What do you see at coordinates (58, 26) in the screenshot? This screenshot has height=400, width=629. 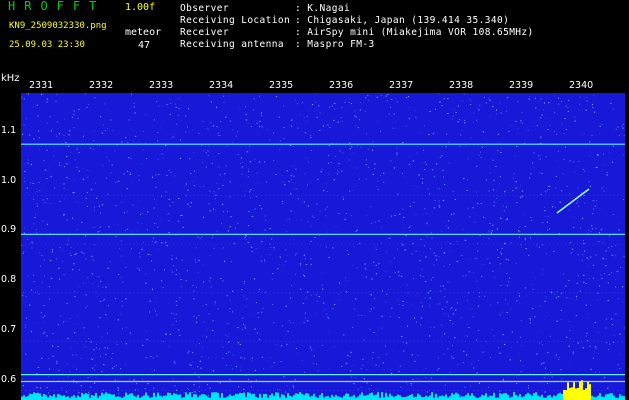 I see `file-name: KN9_2509032330.png` at bounding box center [58, 26].